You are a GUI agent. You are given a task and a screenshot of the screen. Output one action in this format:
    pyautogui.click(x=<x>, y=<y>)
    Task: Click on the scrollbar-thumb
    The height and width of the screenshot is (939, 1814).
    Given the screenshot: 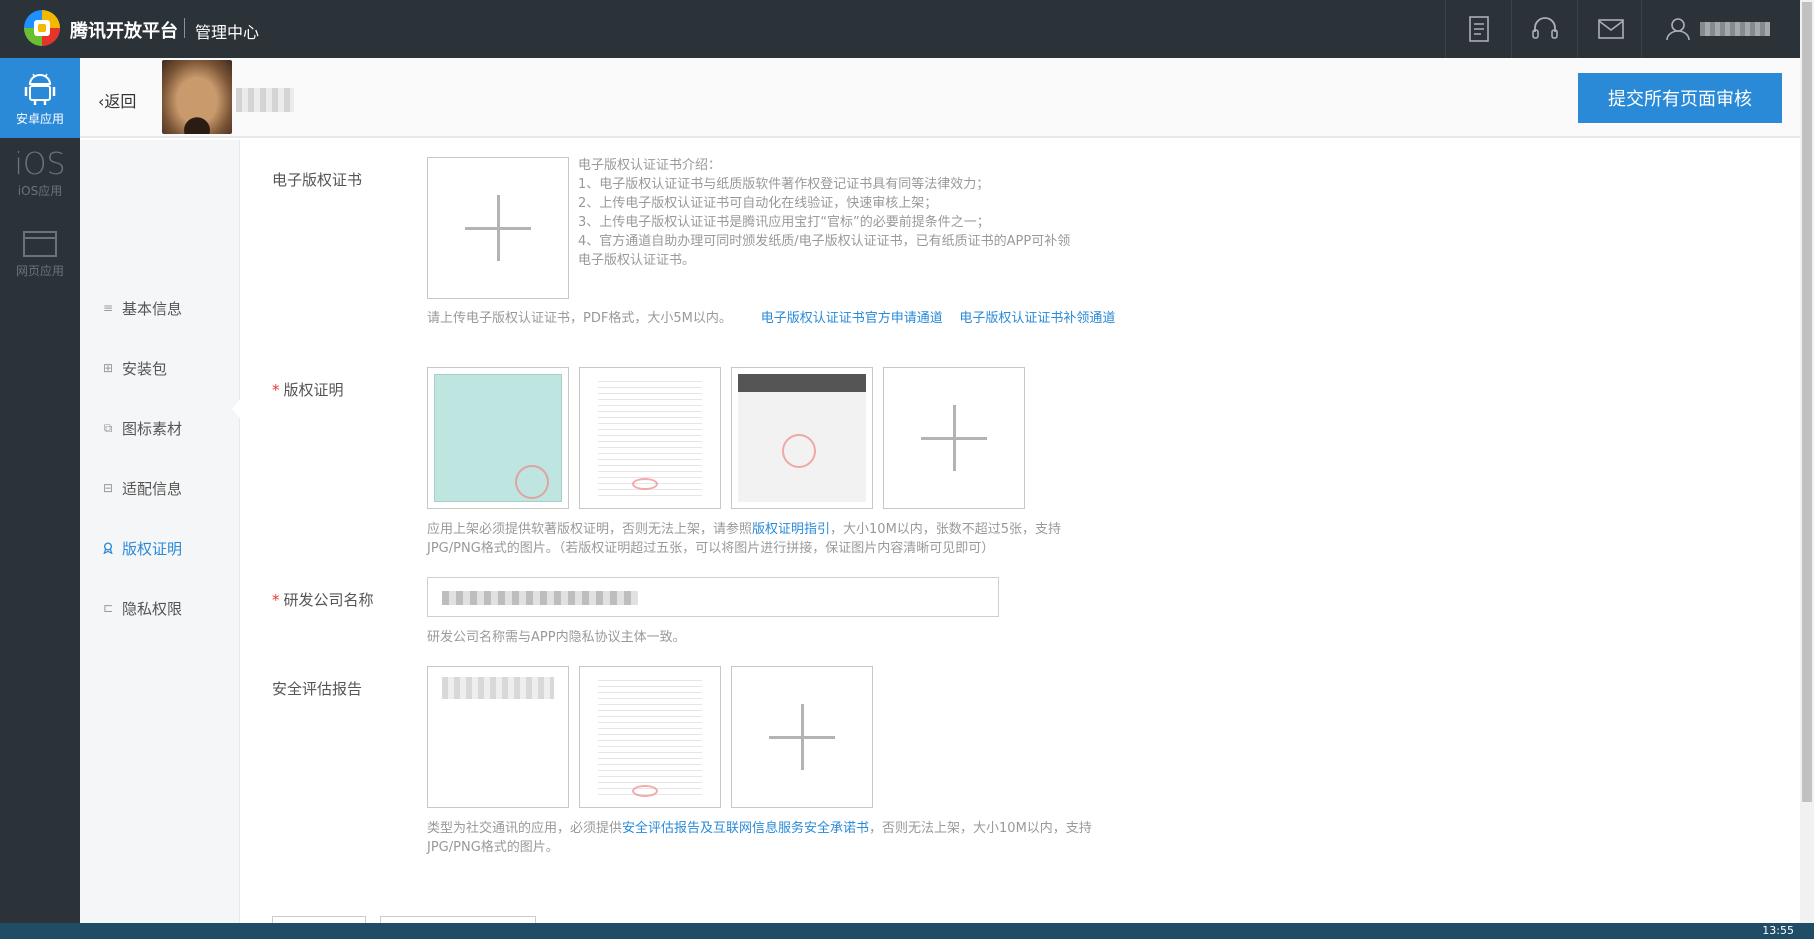 What is the action you would take?
    pyautogui.click(x=1807, y=402)
    